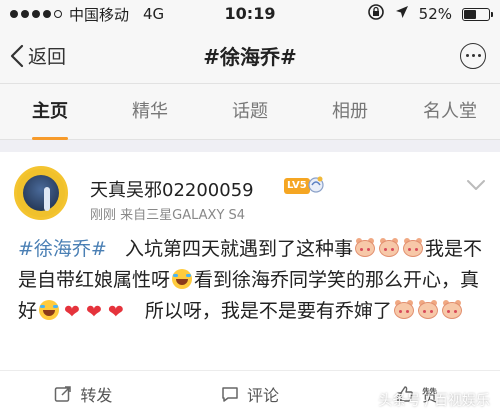 The height and width of the screenshot is (416, 500). Describe the element at coordinates (434, 401) in the screenshot. I see `watermark: 头条号 / 百视娱乐` at that location.